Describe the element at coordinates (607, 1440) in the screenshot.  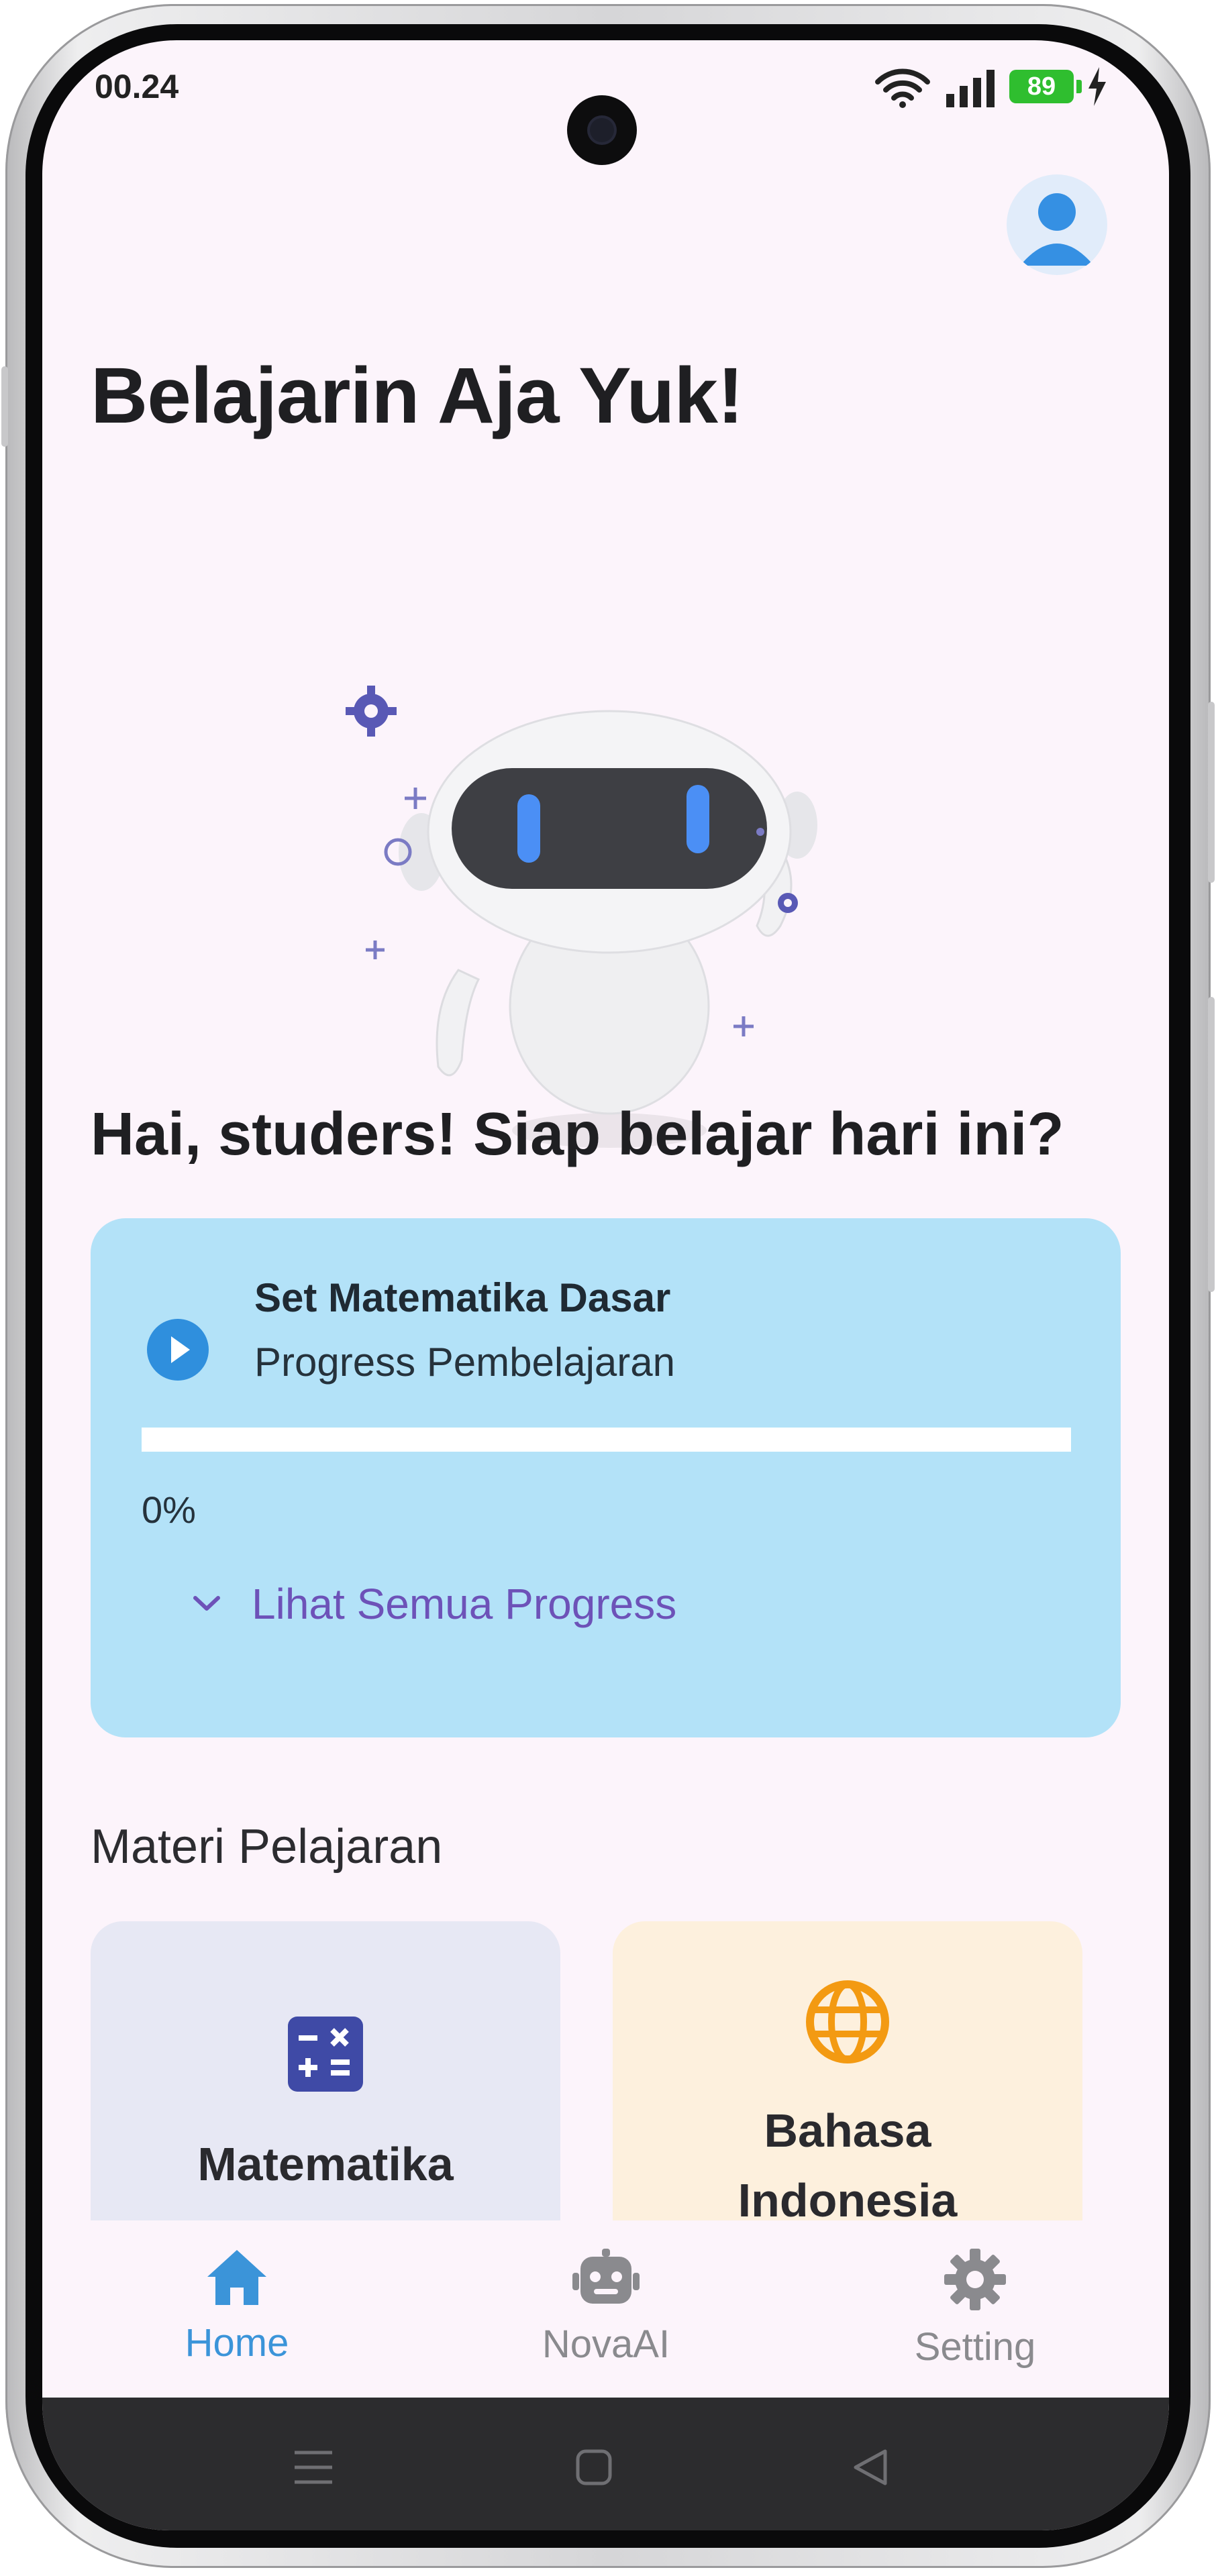
I see `progress-bar` at that location.